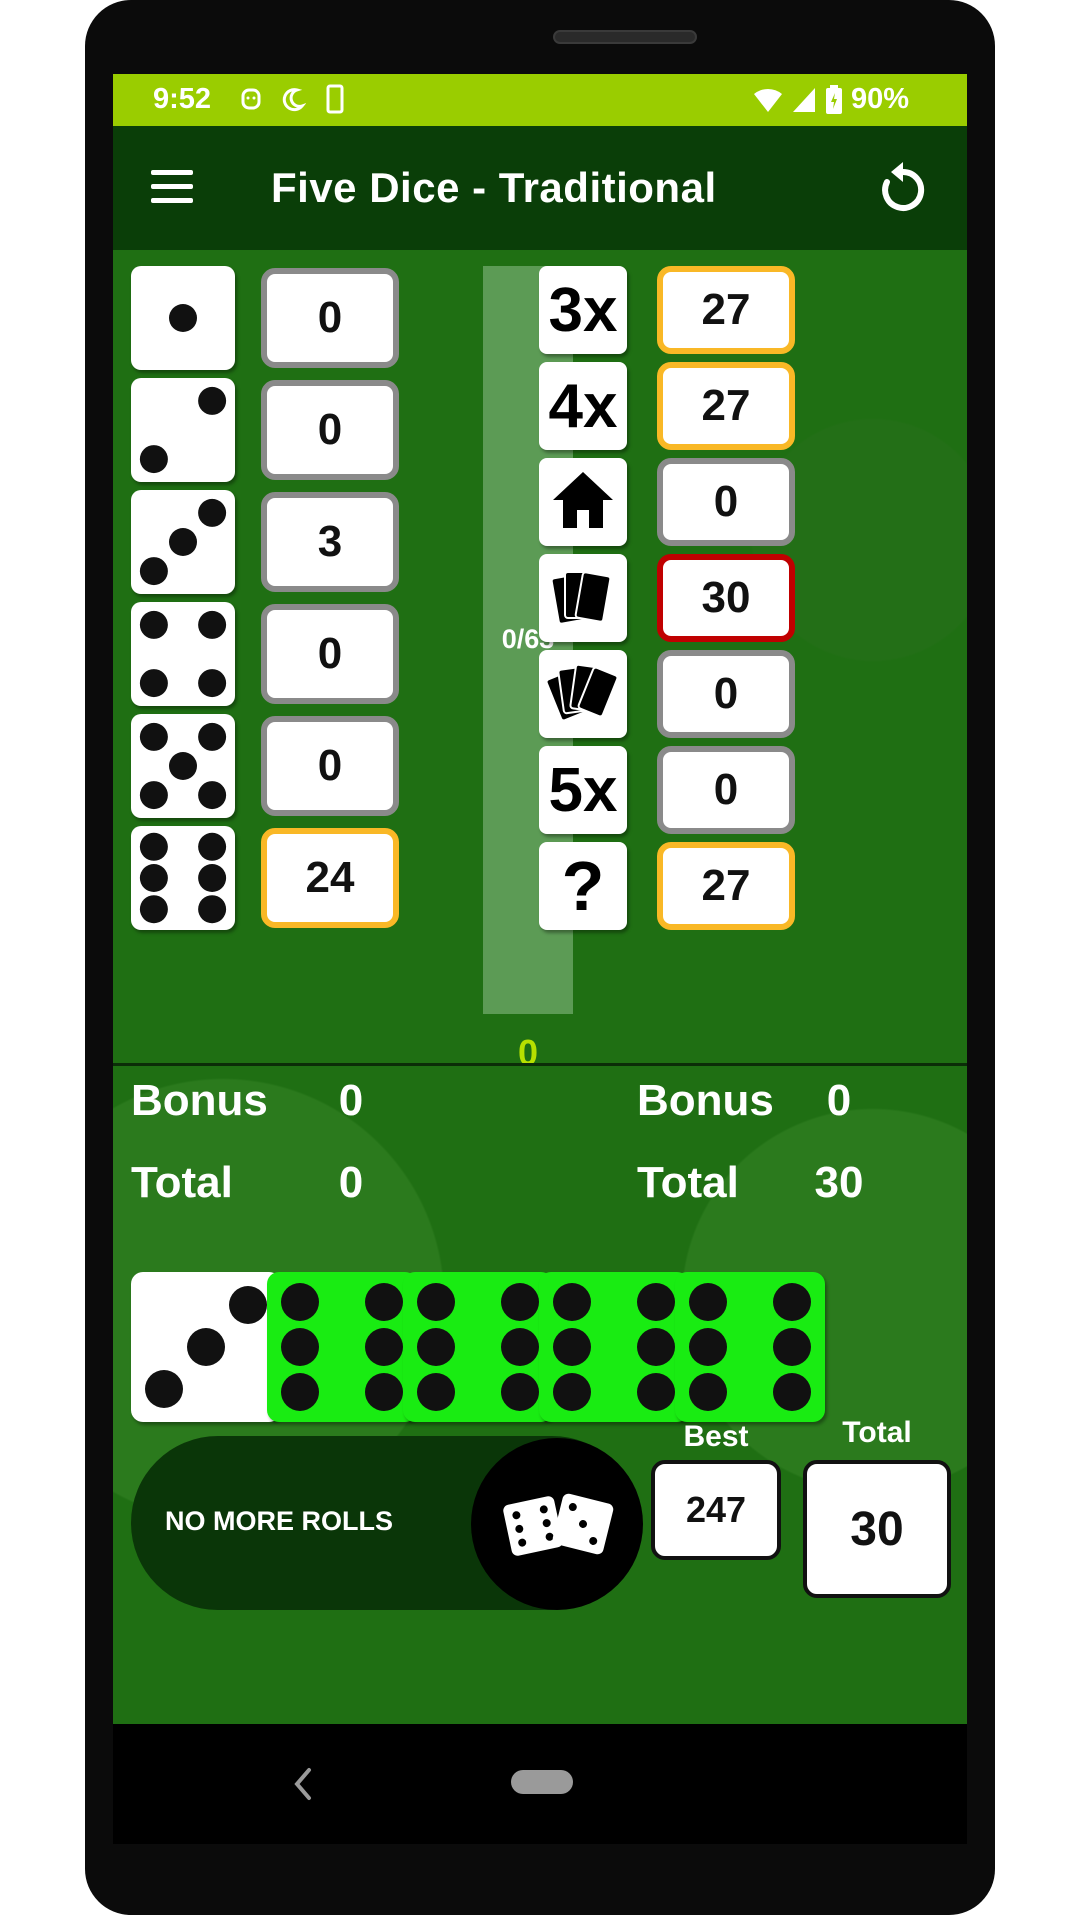 The width and height of the screenshot is (1080, 1920). I want to click on upper-score-box-5: 0, so click(330, 766).